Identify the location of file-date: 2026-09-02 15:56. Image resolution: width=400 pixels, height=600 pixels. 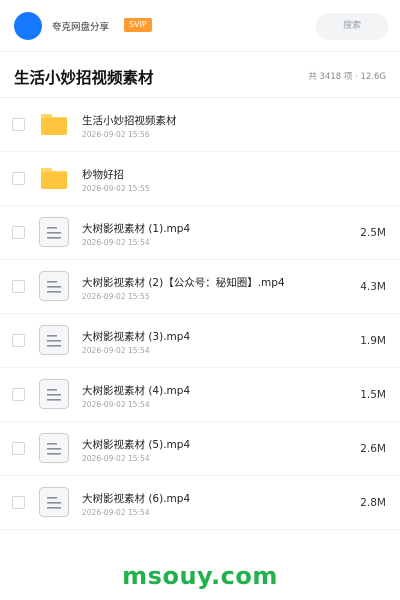
(116, 134).